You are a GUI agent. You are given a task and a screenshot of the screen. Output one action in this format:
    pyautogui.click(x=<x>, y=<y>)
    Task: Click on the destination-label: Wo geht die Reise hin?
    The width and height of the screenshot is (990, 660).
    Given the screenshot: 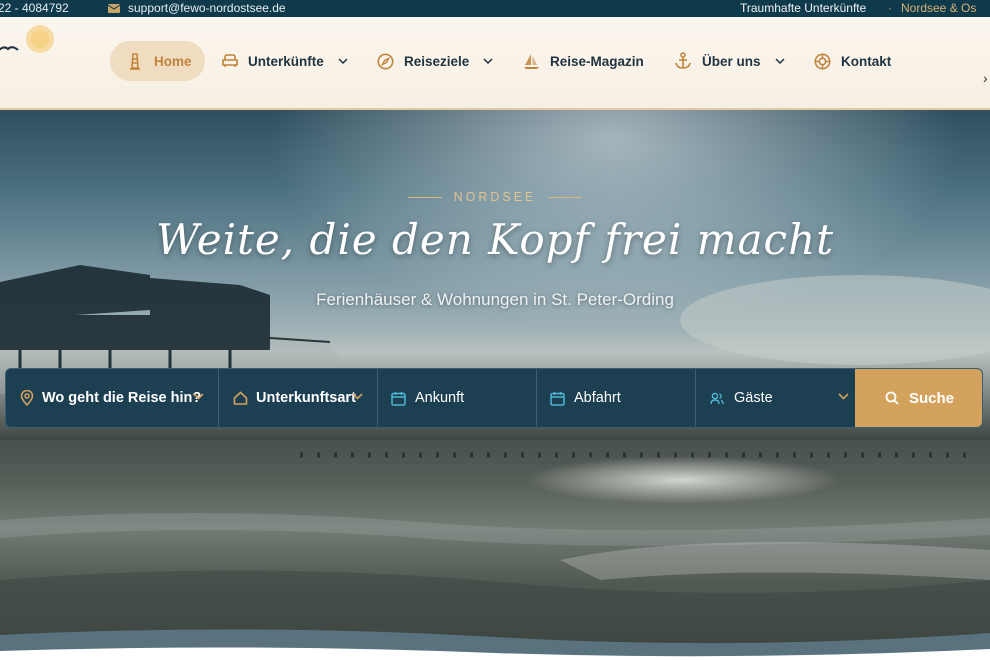 What is the action you would take?
    pyautogui.click(x=122, y=398)
    